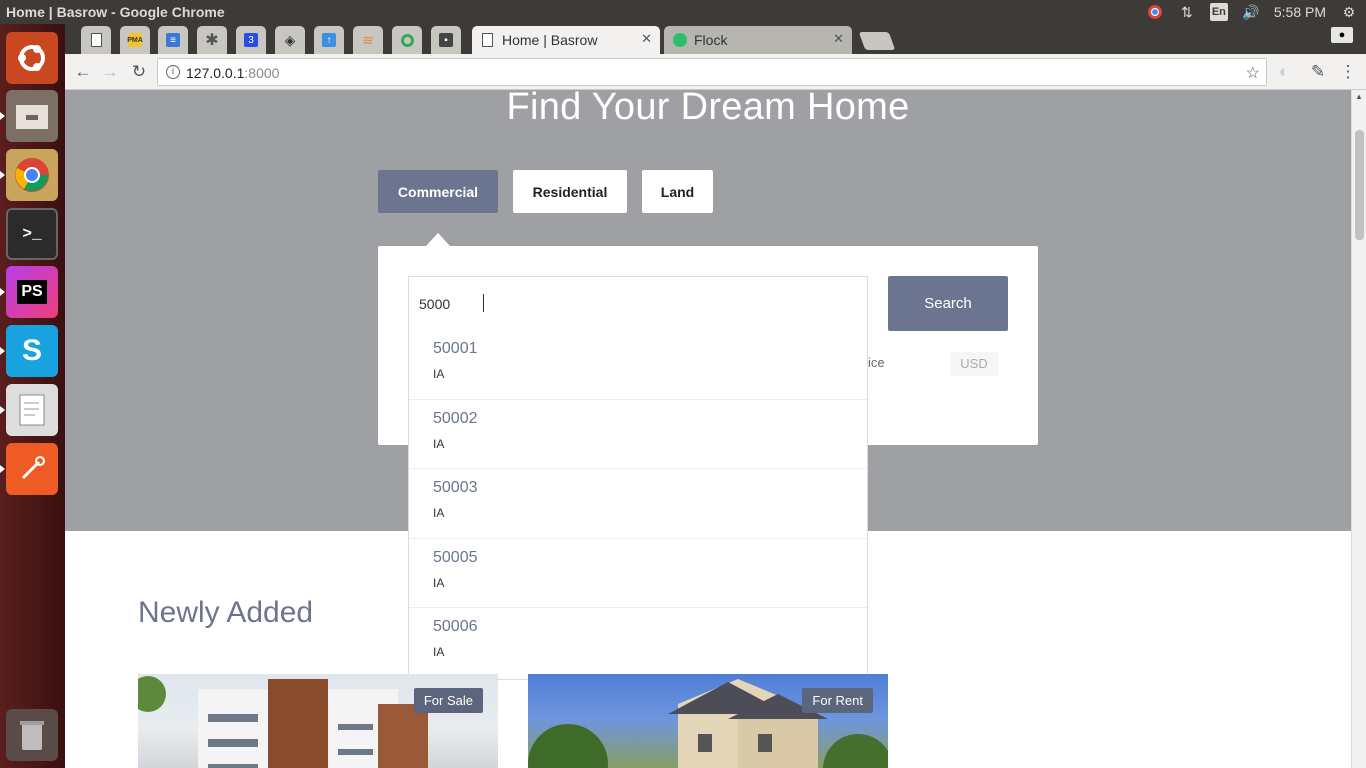 The image size is (1366, 768). I want to click on pinned-tab: ≋, so click(368, 40).